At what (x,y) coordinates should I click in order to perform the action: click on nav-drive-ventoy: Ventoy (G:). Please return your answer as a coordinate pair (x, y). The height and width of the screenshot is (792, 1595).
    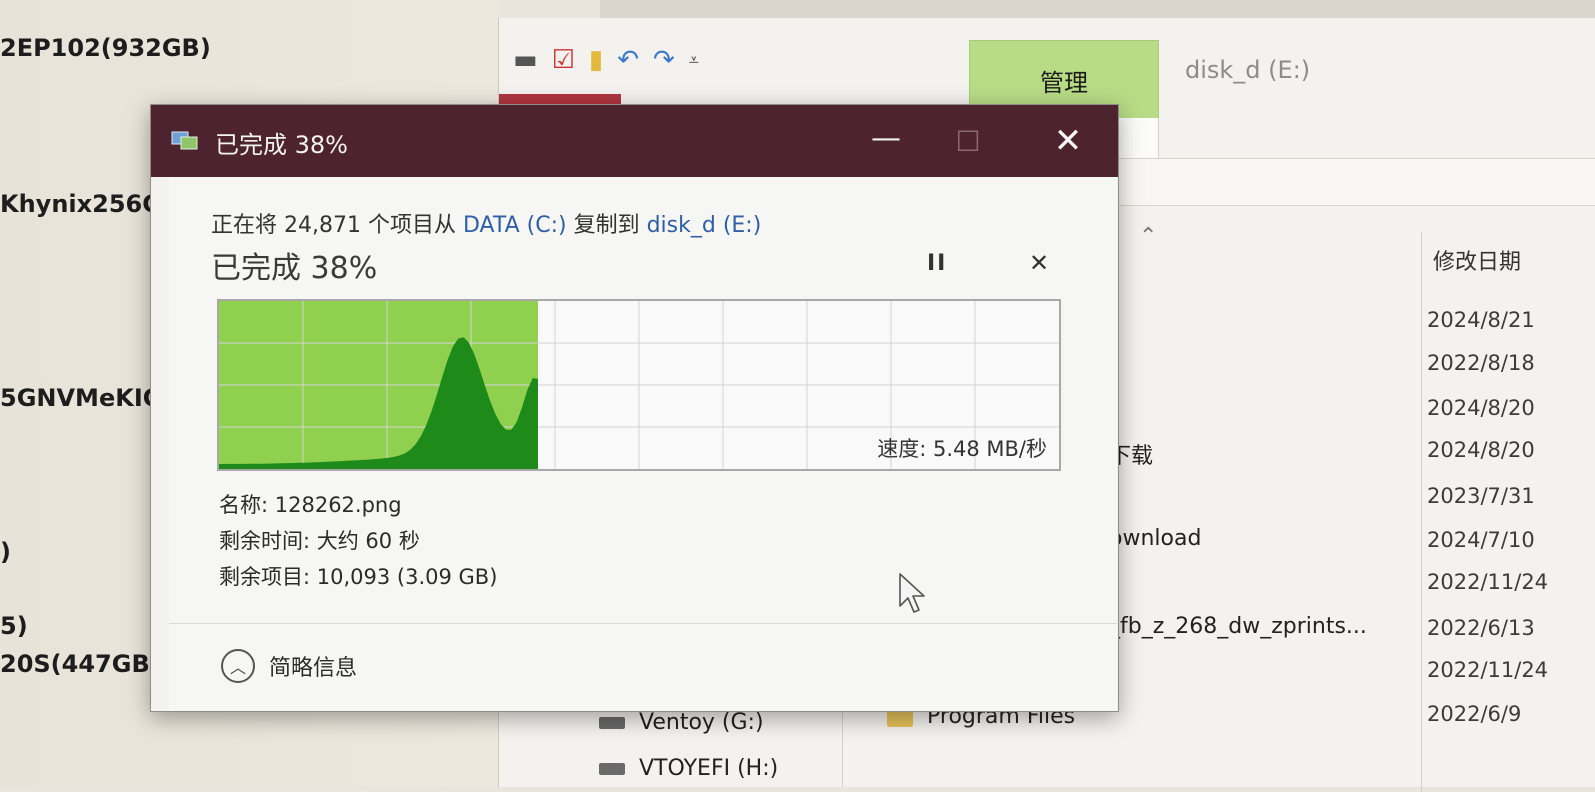
    Looking at the image, I should click on (681, 722).